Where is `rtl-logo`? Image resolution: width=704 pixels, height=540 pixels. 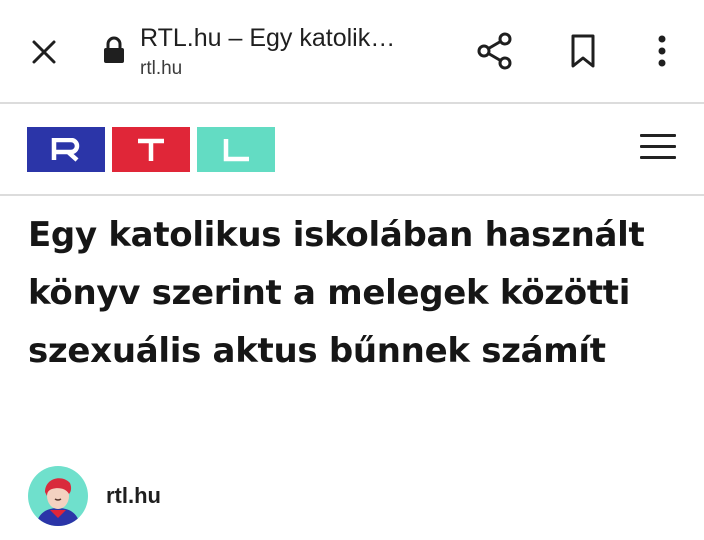
rtl-logo is located at coordinates (151, 149).